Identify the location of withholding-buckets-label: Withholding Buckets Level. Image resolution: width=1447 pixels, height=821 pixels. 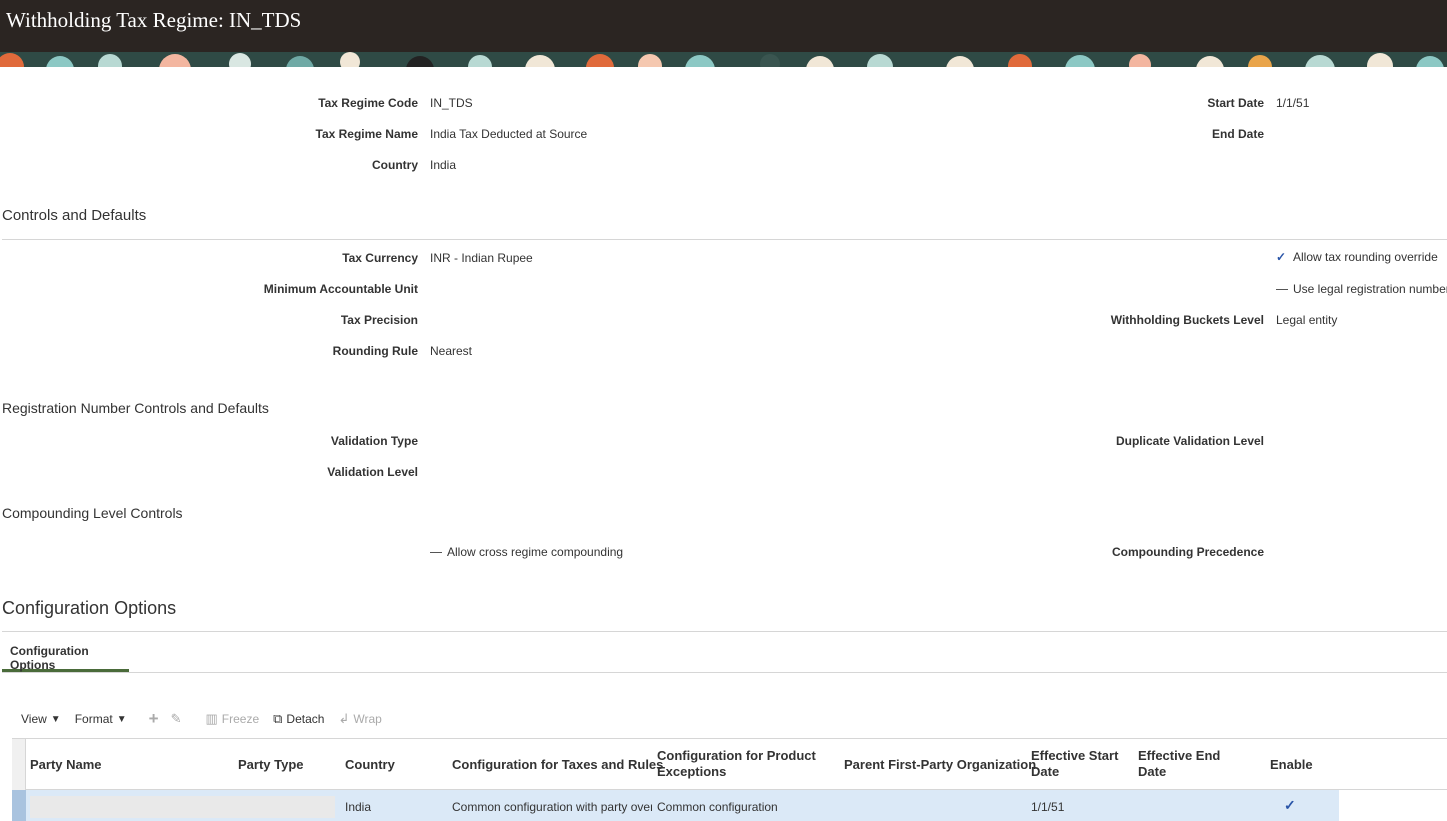
(1187, 320).